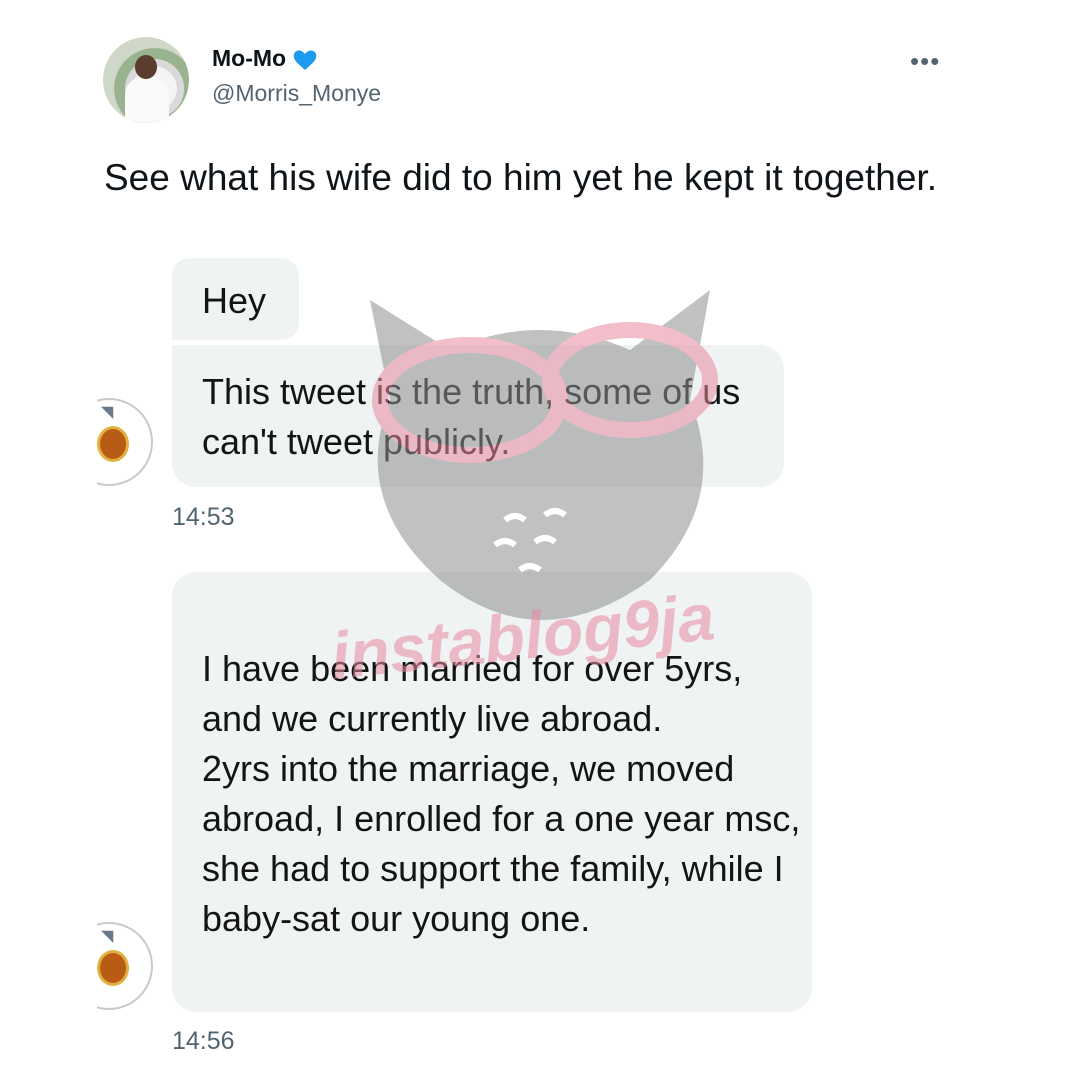 The height and width of the screenshot is (1080, 1080). I want to click on avatar-shirt, so click(147, 100).